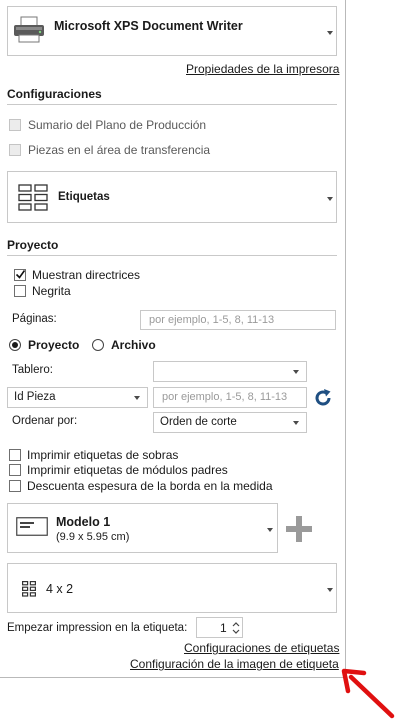 The height and width of the screenshot is (725, 399). I want to click on board-select, so click(230, 371).